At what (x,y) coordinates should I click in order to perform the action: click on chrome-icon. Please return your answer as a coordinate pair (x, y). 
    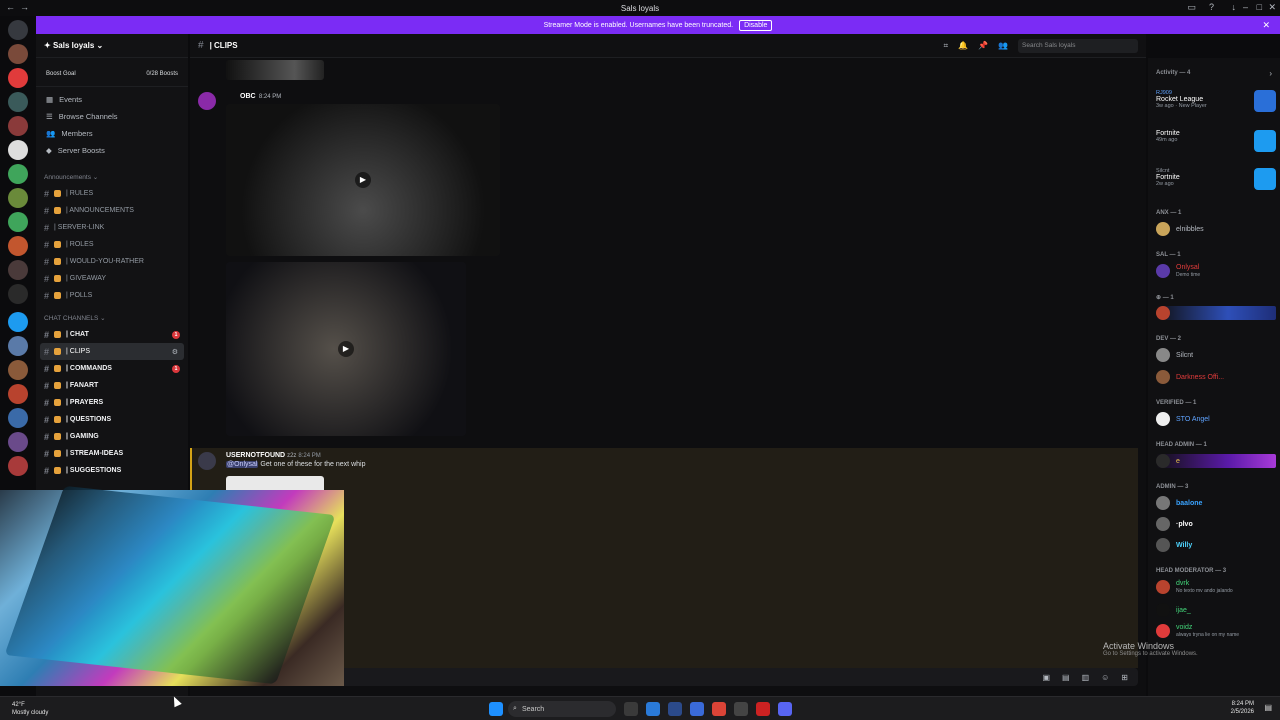
    Looking at the image, I should click on (719, 709).